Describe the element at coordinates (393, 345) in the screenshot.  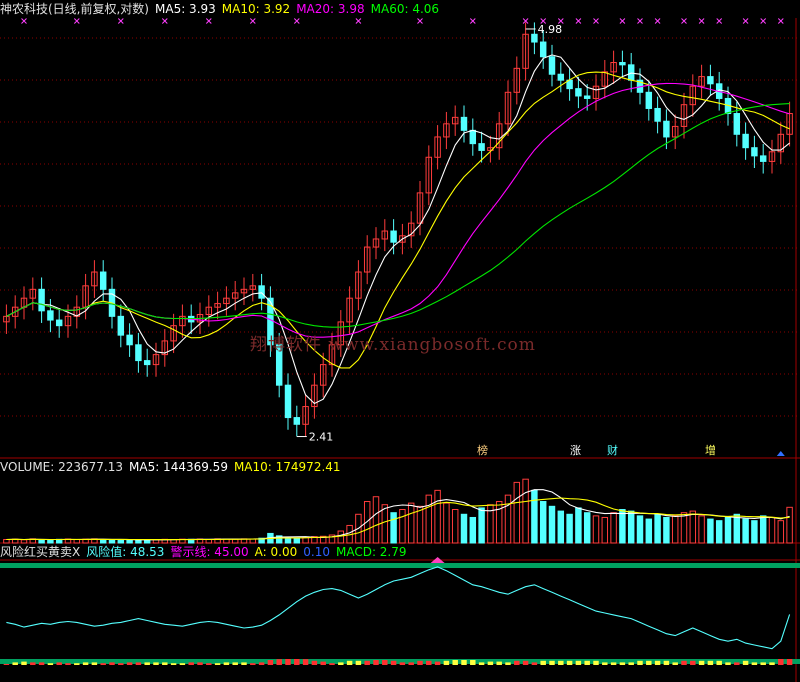
I see `watermark: 翔博软件 www.xiangbosoft.com` at that location.